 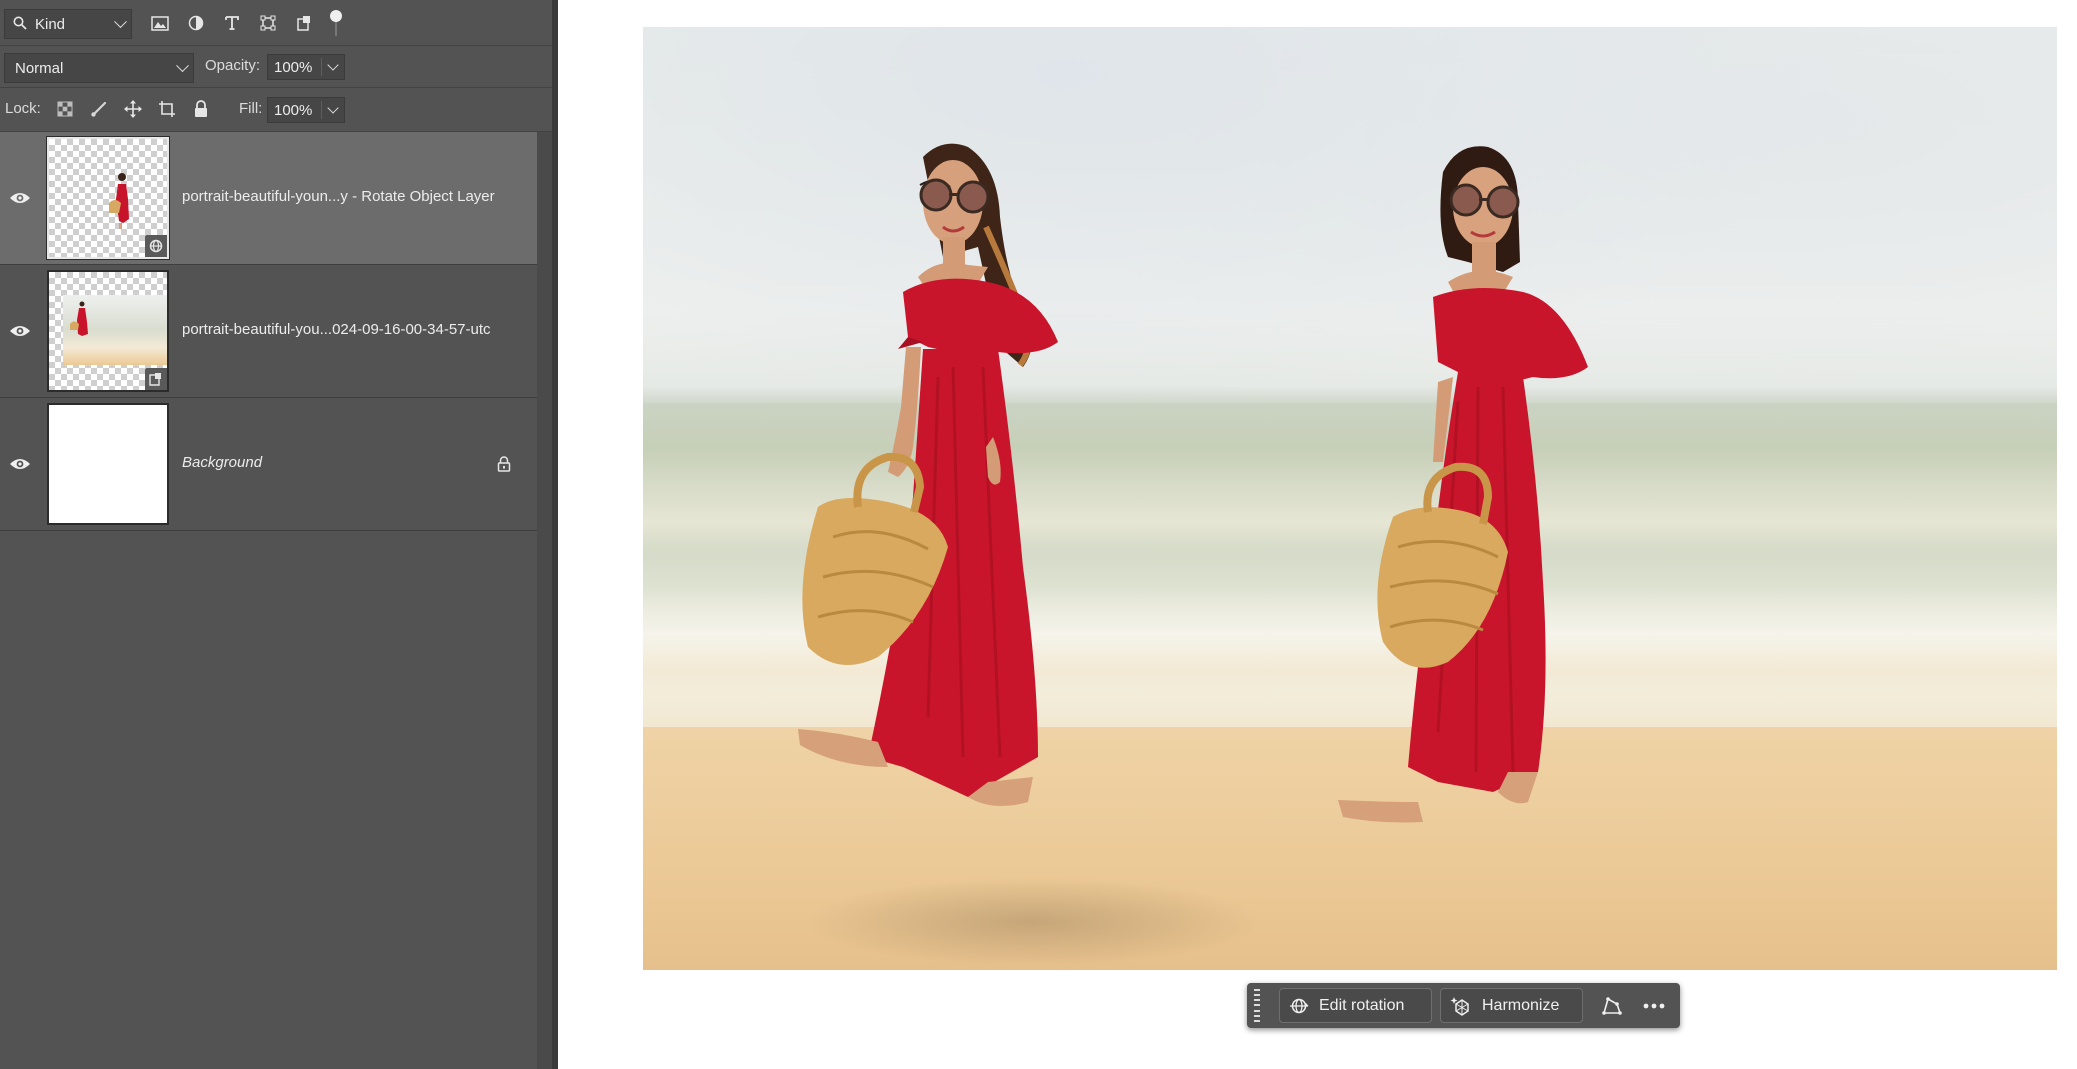 What do you see at coordinates (1461, 1006) in the screenshot?
I see `harmonize-sparkle-icon` at bounding box center [1461, 1006].